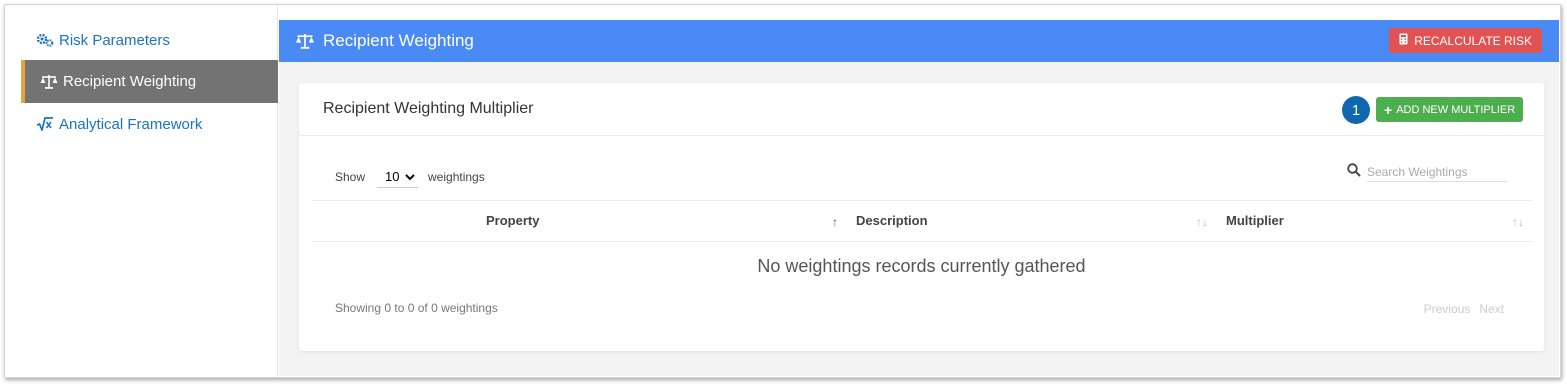 Image resolution: width=1567 pixels, height=385 pixels. Describe the element at coordinates (456, 177) in the screenshot. I see `weightings-label: weightings` at that location.